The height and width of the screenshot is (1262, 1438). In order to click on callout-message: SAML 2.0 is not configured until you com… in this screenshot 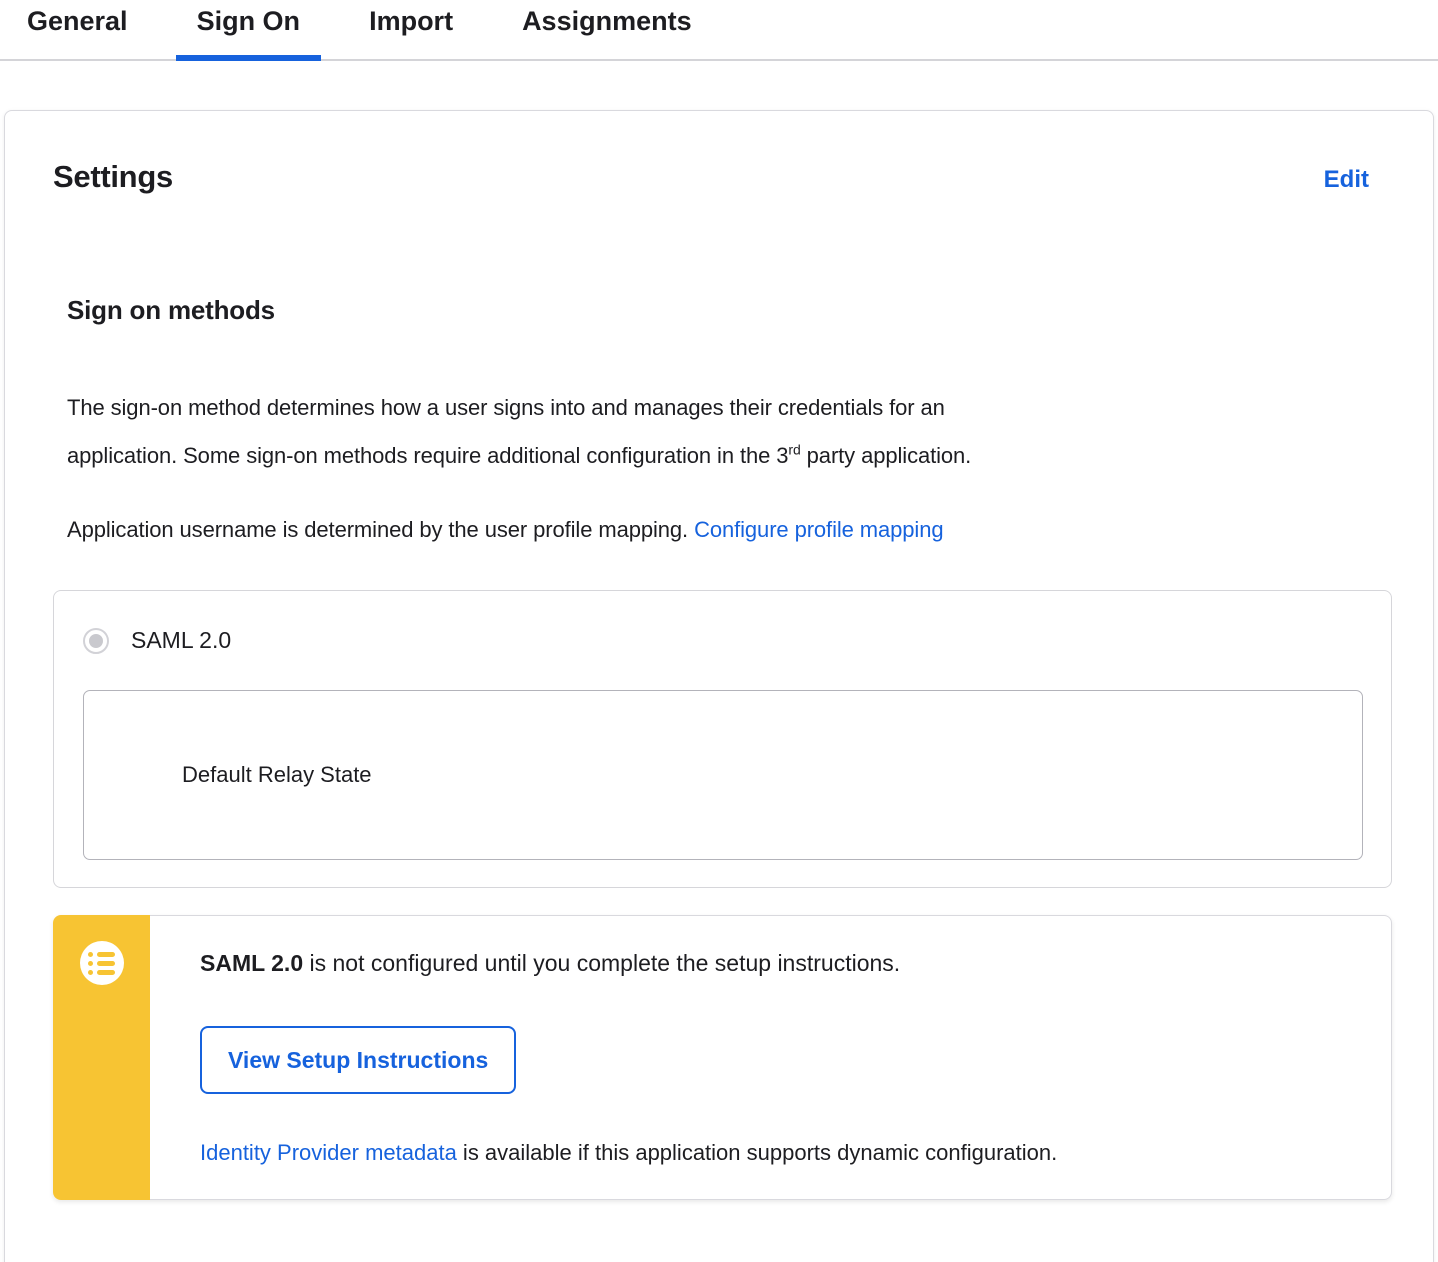, I will do `click(775, 963)`.